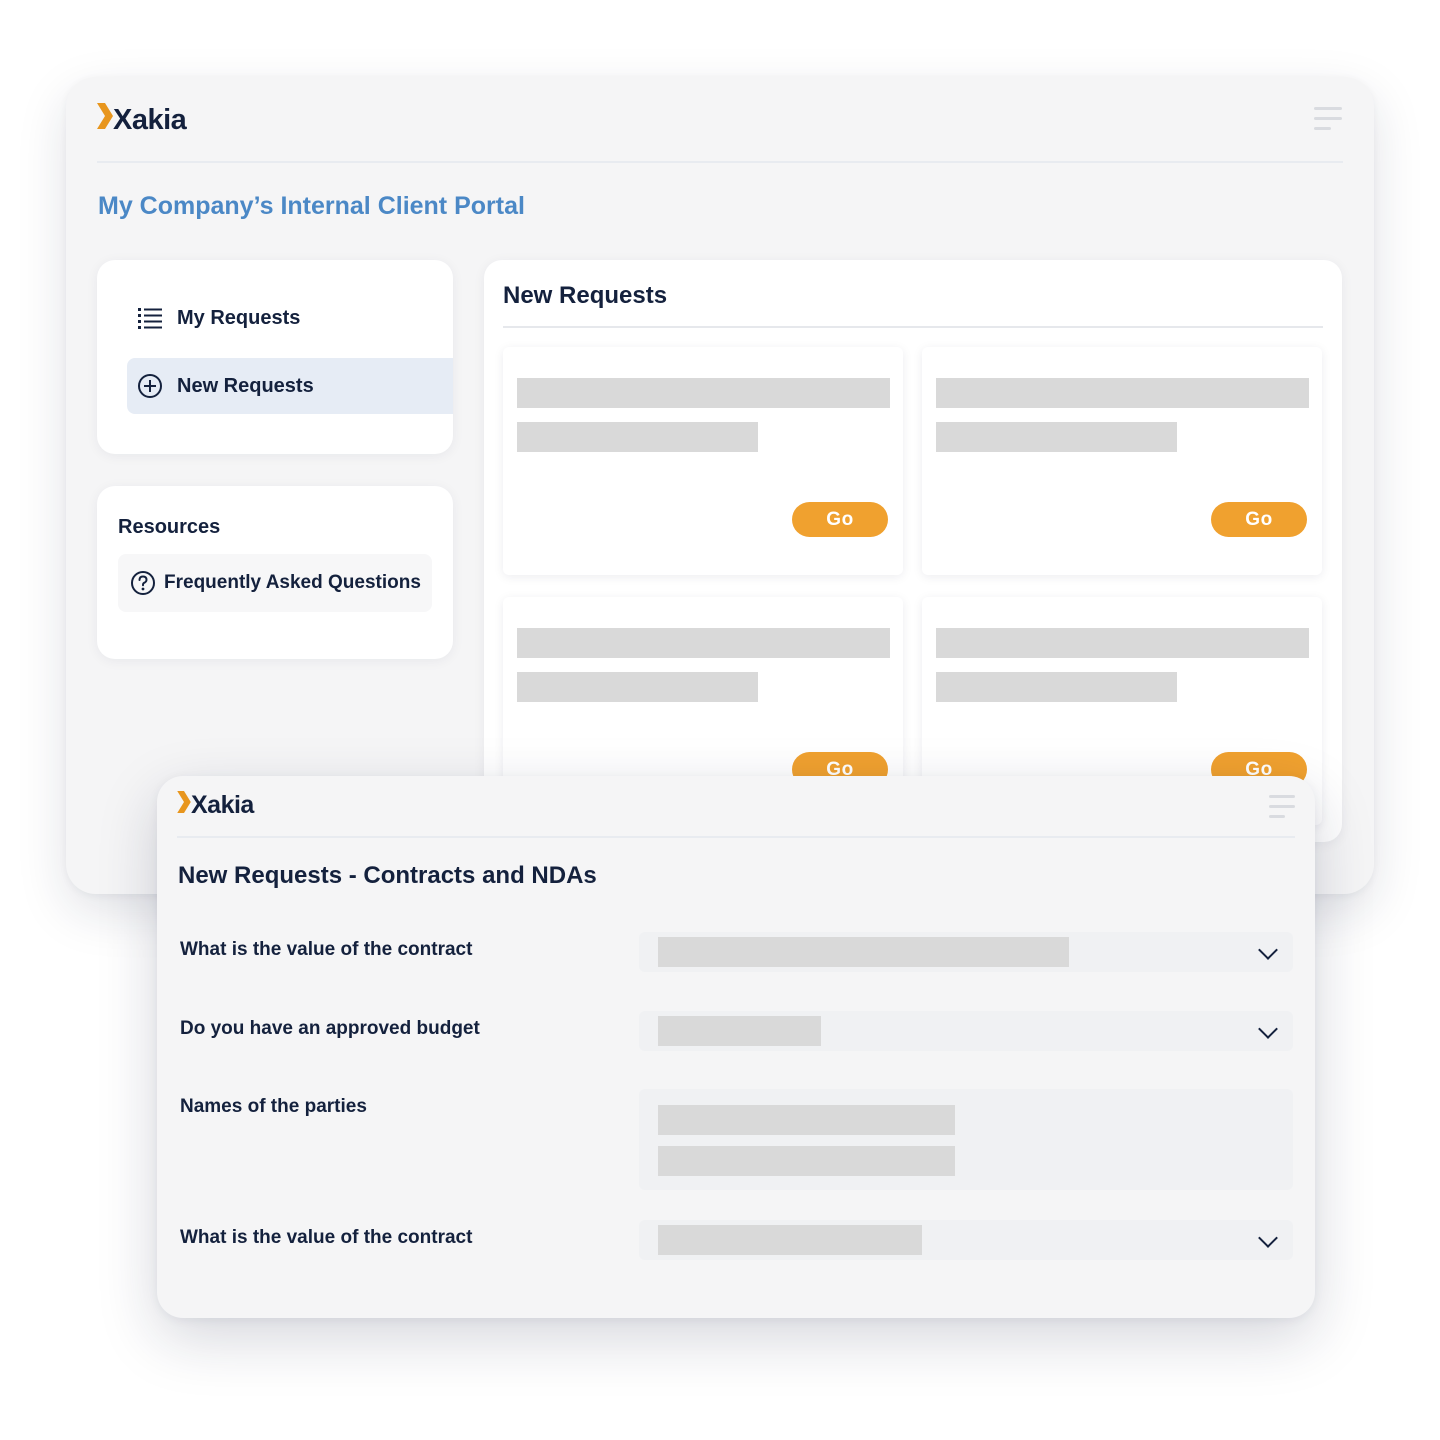  What do you see at coordinates (150, 386) in the screenshot?
I see `plus-circle-icon` at bounding box center [150, 386].